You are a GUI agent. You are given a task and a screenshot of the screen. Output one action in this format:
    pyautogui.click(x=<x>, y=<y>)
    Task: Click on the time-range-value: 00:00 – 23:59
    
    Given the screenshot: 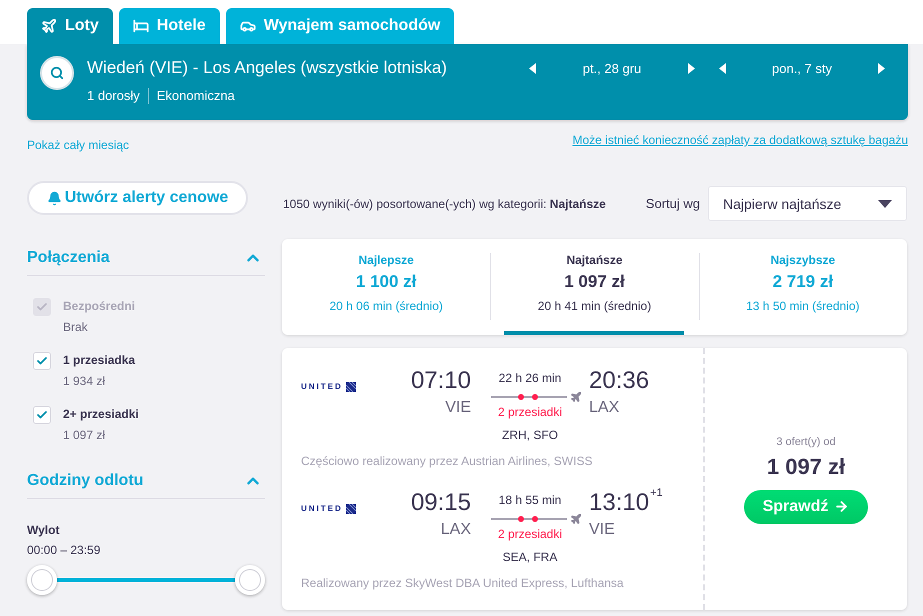 What is the action you would take?
    pyautogui.click(x=63, y=550)
    